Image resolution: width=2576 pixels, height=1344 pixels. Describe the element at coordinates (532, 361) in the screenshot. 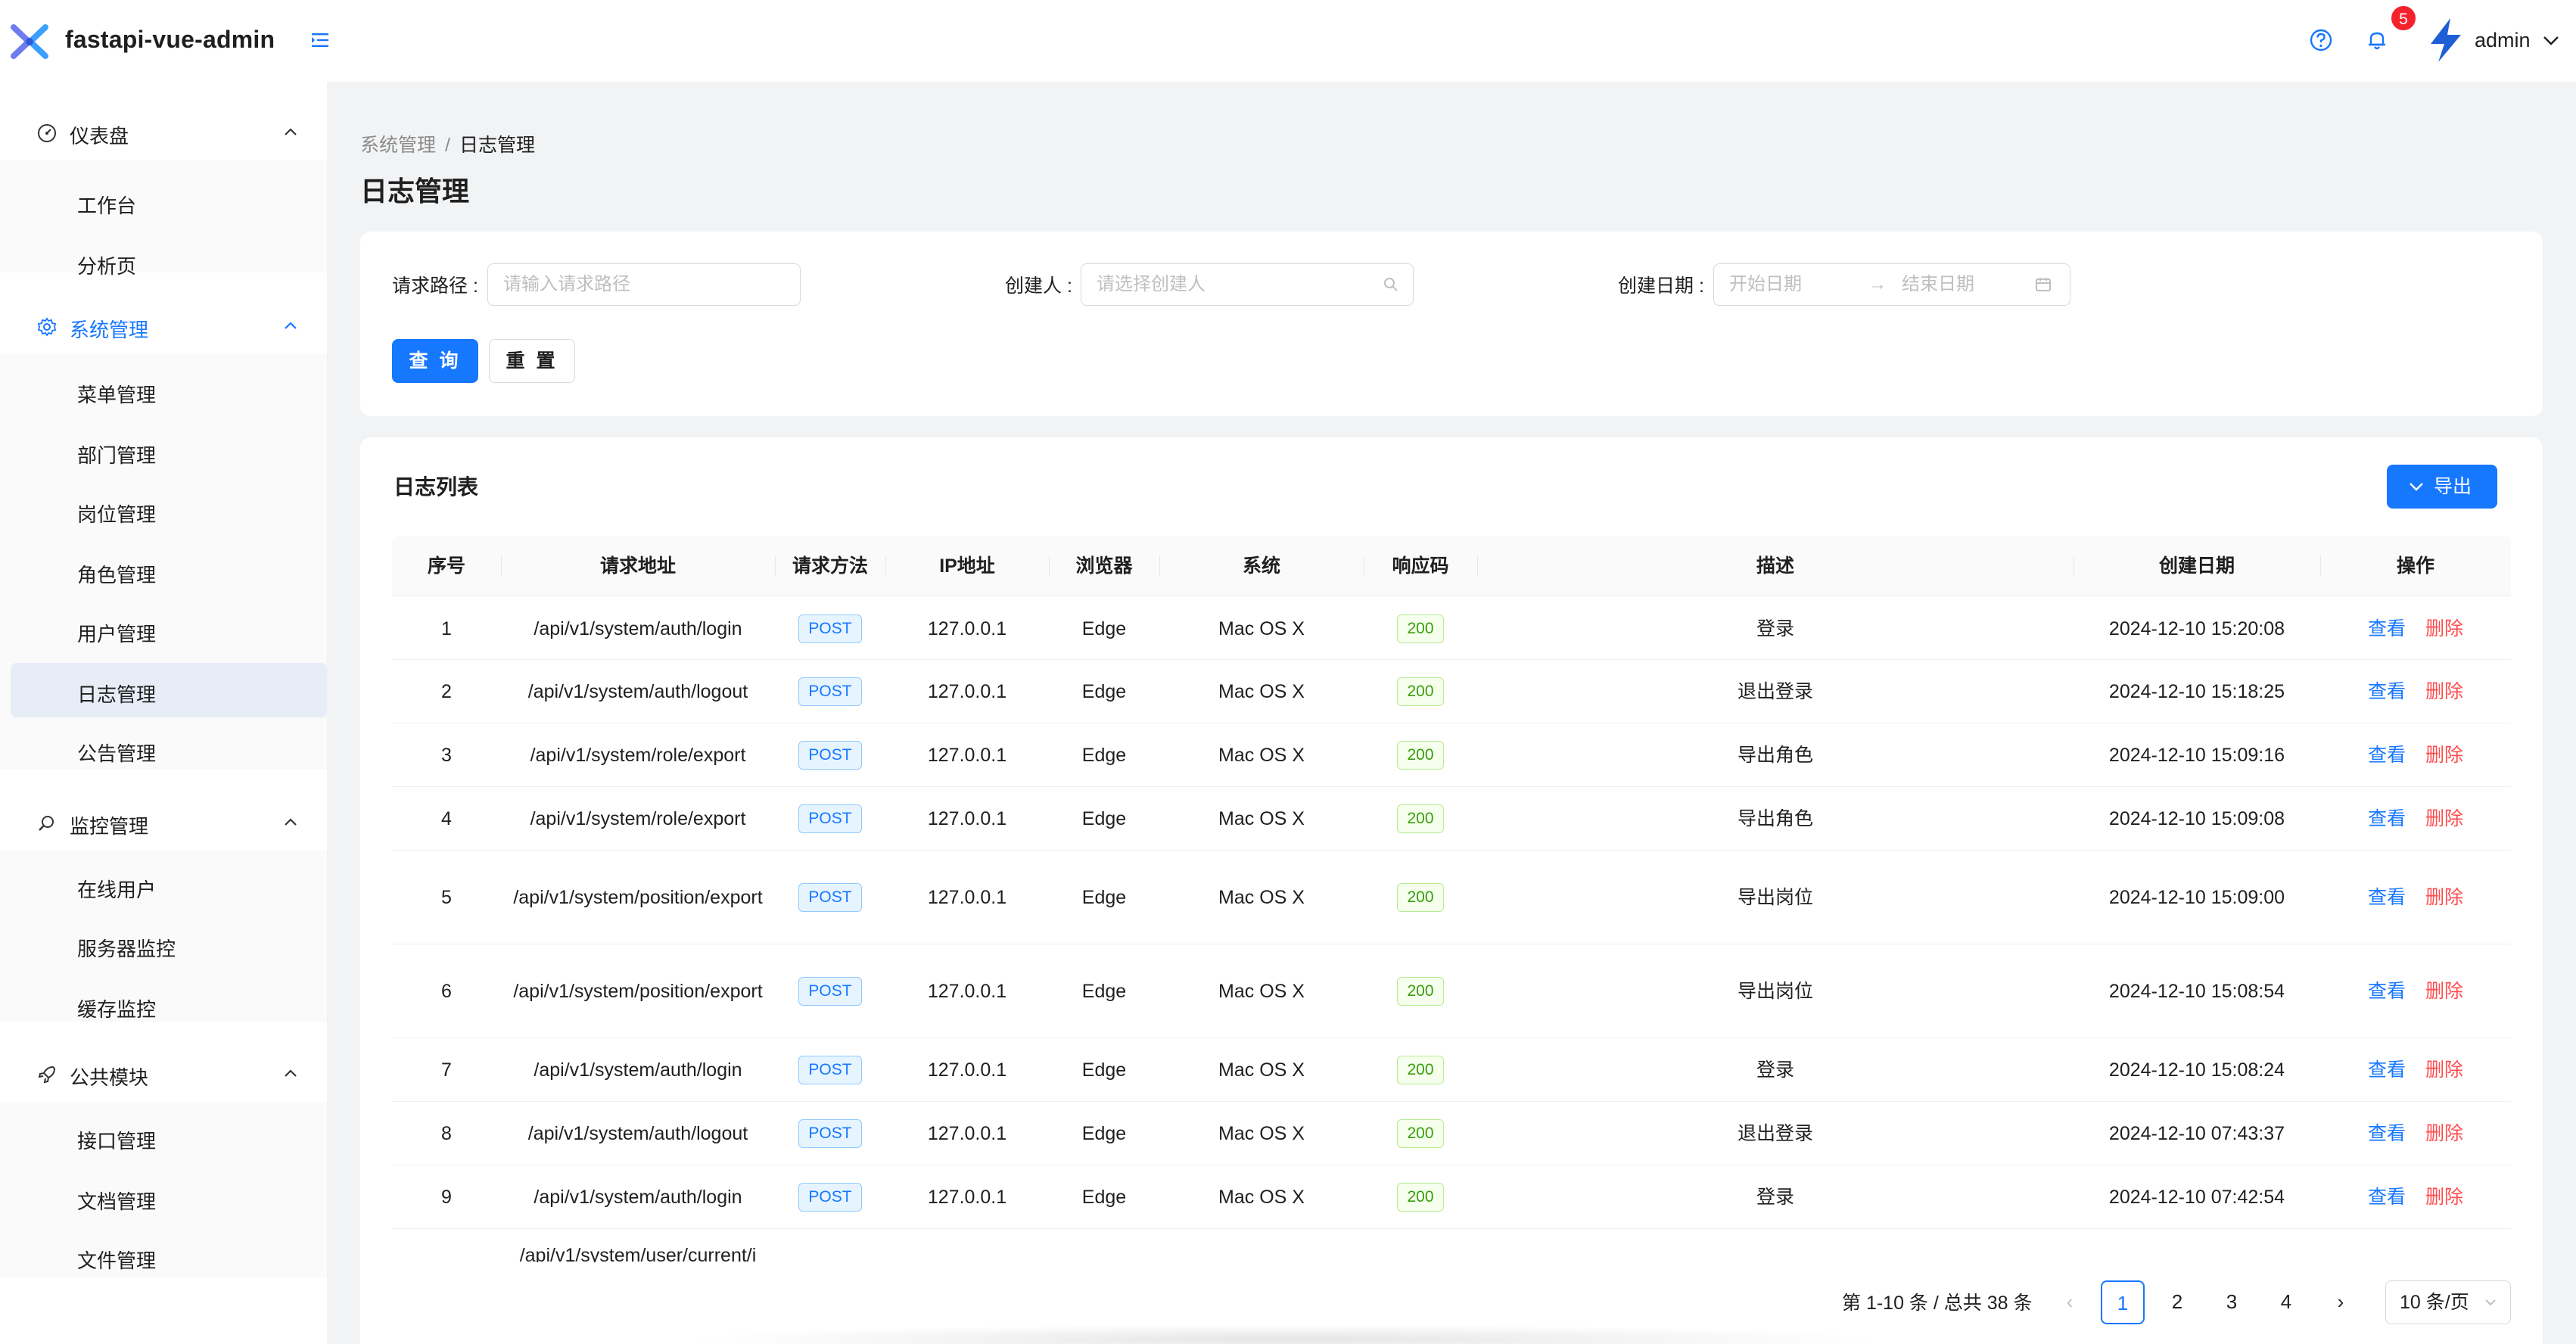

I see `reset-button: 重 置` at that location.